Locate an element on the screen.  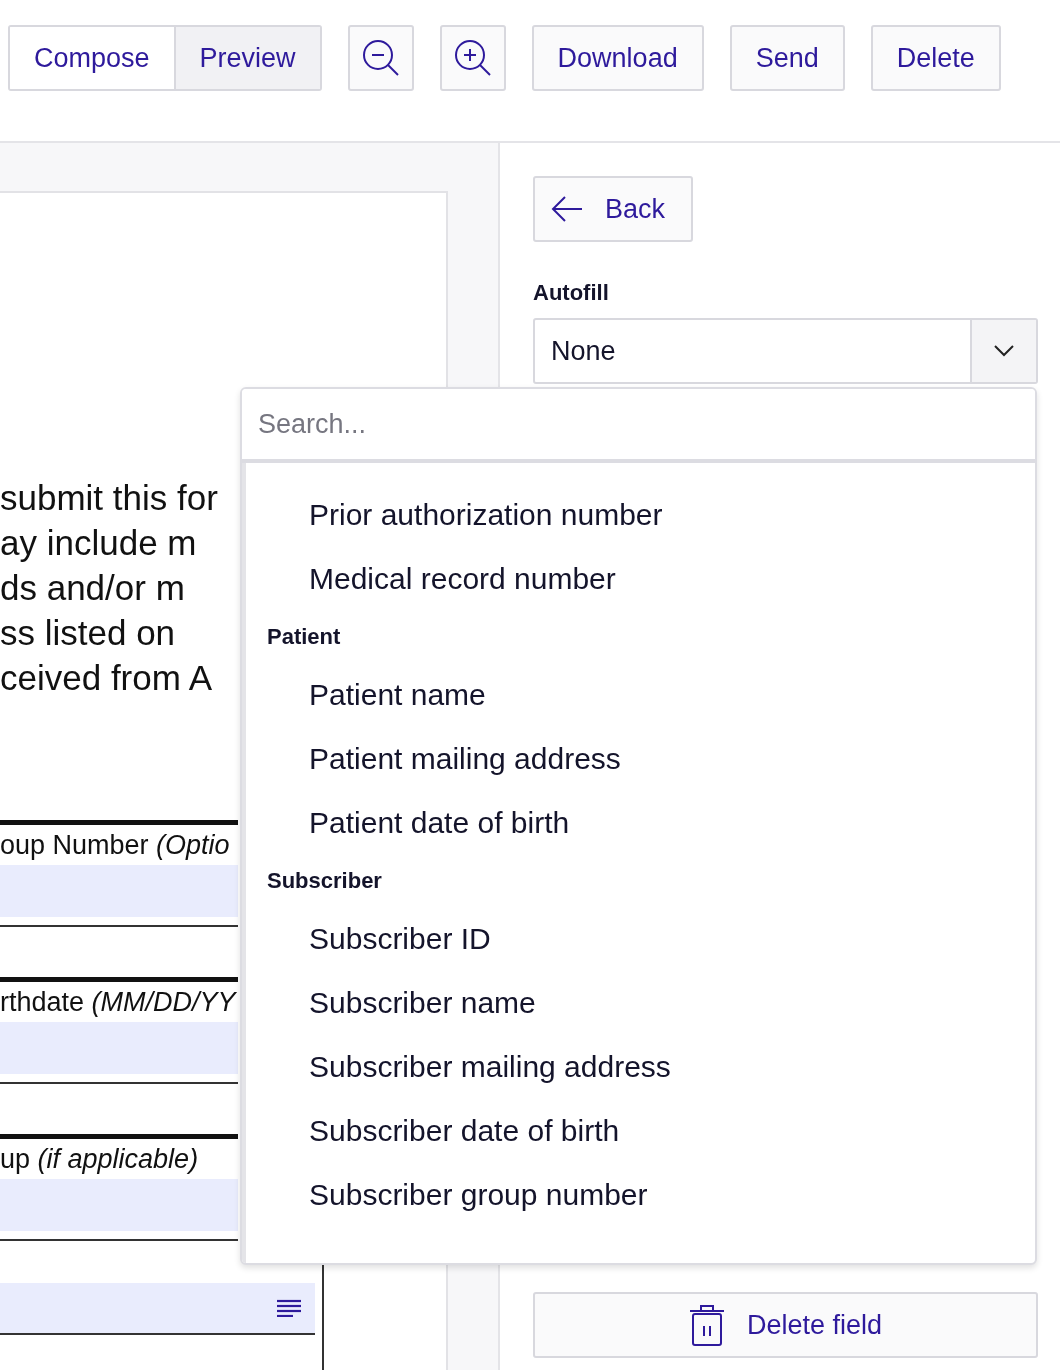
dropdown-option: Patient date of birth is located at coordinates (640, 823).